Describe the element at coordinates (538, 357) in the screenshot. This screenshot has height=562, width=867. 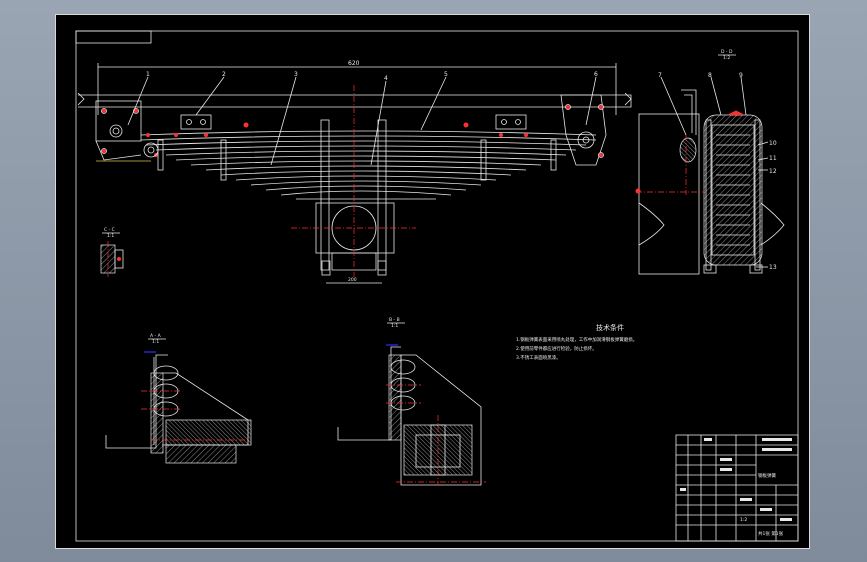
I see `note-3: 3.不锈工表面喷黑漆。` at that location.